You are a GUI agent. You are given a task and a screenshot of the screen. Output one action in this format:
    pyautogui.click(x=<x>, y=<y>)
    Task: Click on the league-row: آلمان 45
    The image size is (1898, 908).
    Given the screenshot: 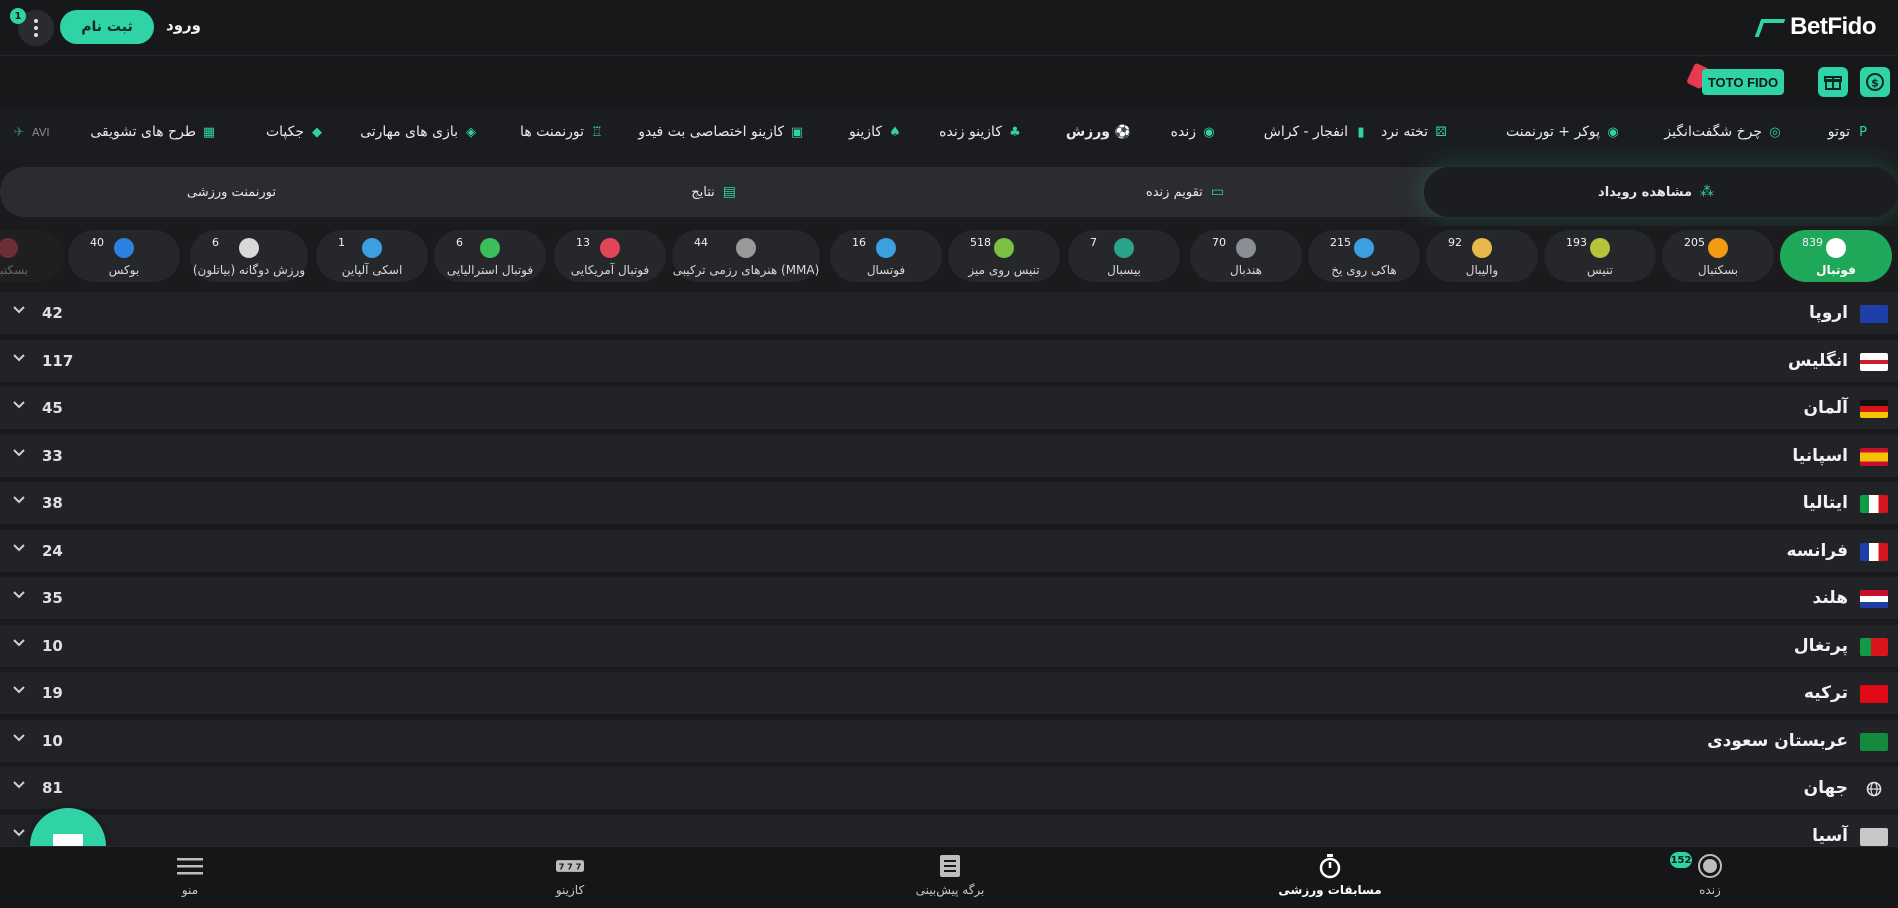 What is the action you would take?
    pyautogui.click(x=949, y=409)
    